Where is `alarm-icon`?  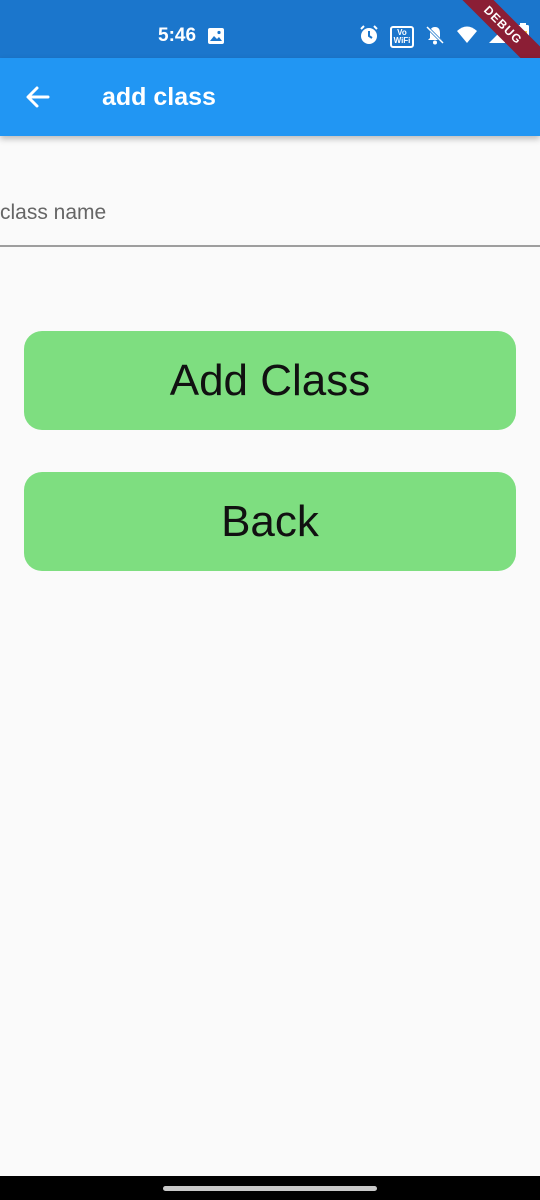
alarm-icon is located at coordinates (369, 37).